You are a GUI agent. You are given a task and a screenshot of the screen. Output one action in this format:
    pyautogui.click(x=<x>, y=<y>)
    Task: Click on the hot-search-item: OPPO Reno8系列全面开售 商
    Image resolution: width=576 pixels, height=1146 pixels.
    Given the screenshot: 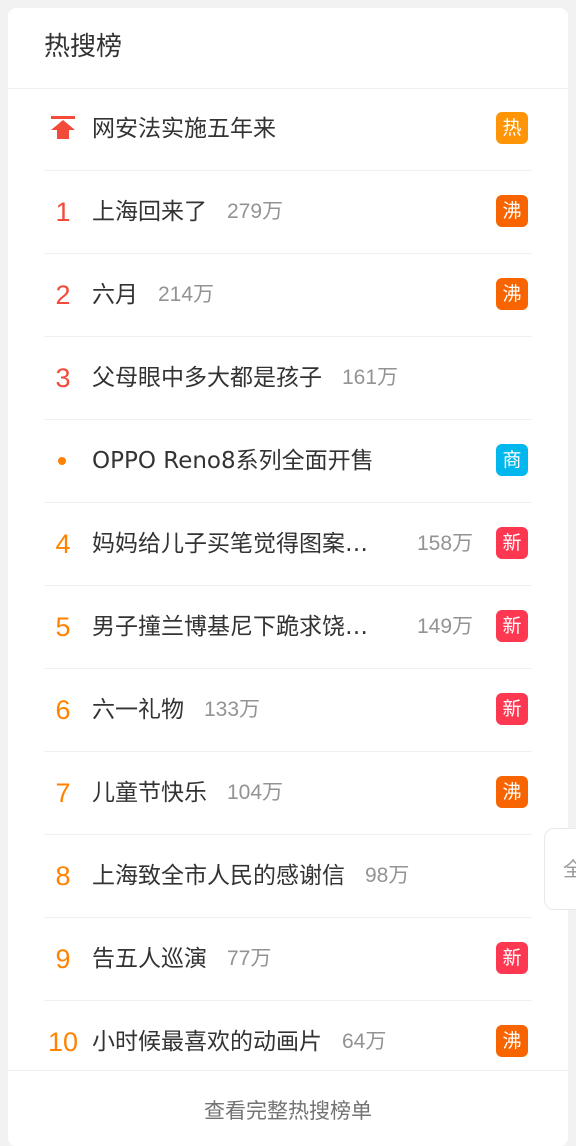 What is the action you would take?
    pyautogui.click(x=288, y=461)
    